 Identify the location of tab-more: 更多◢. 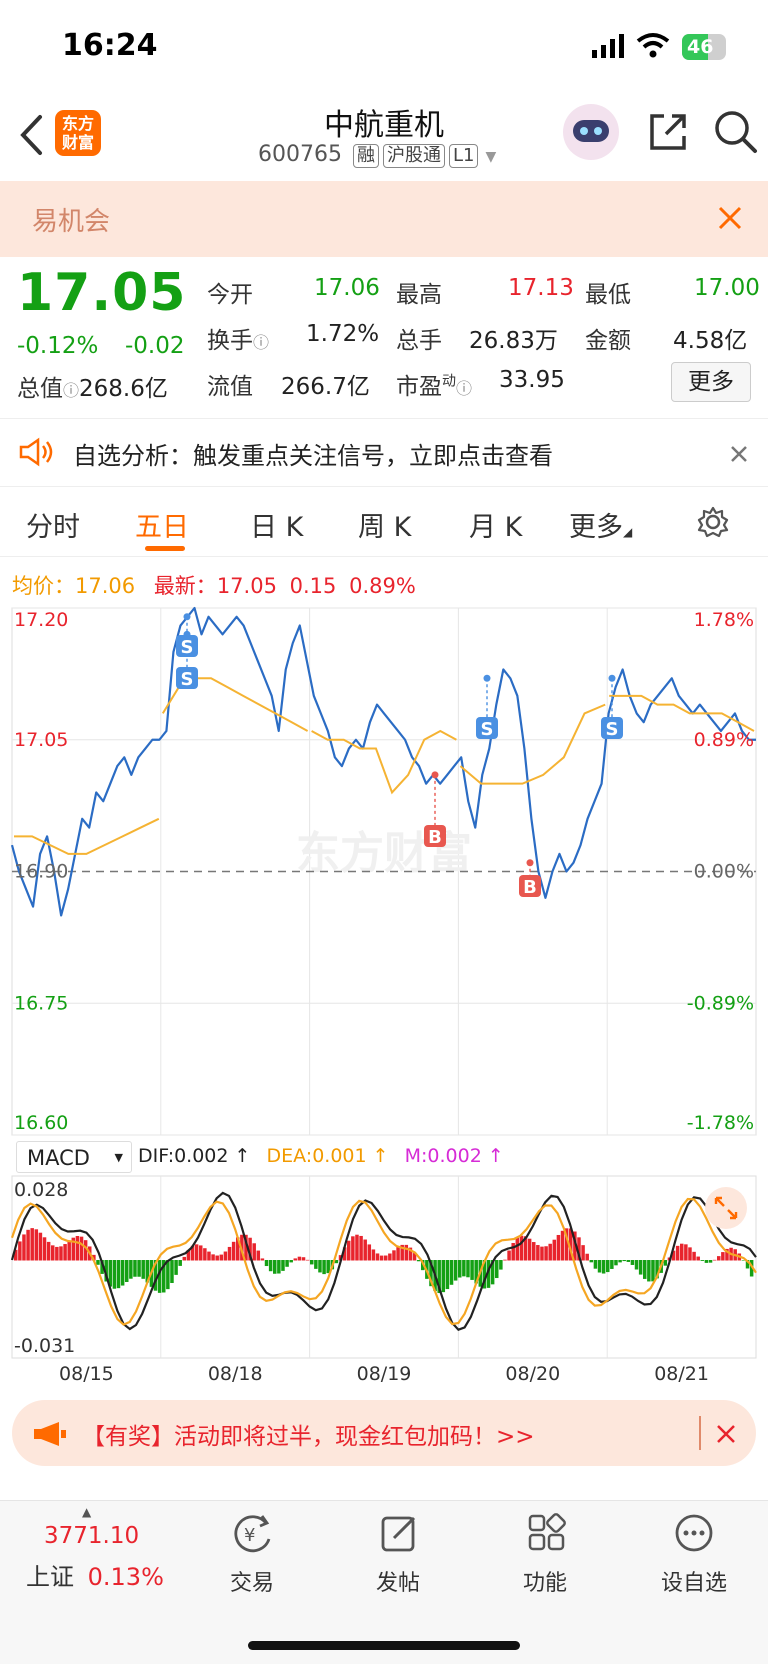
(600, 524).